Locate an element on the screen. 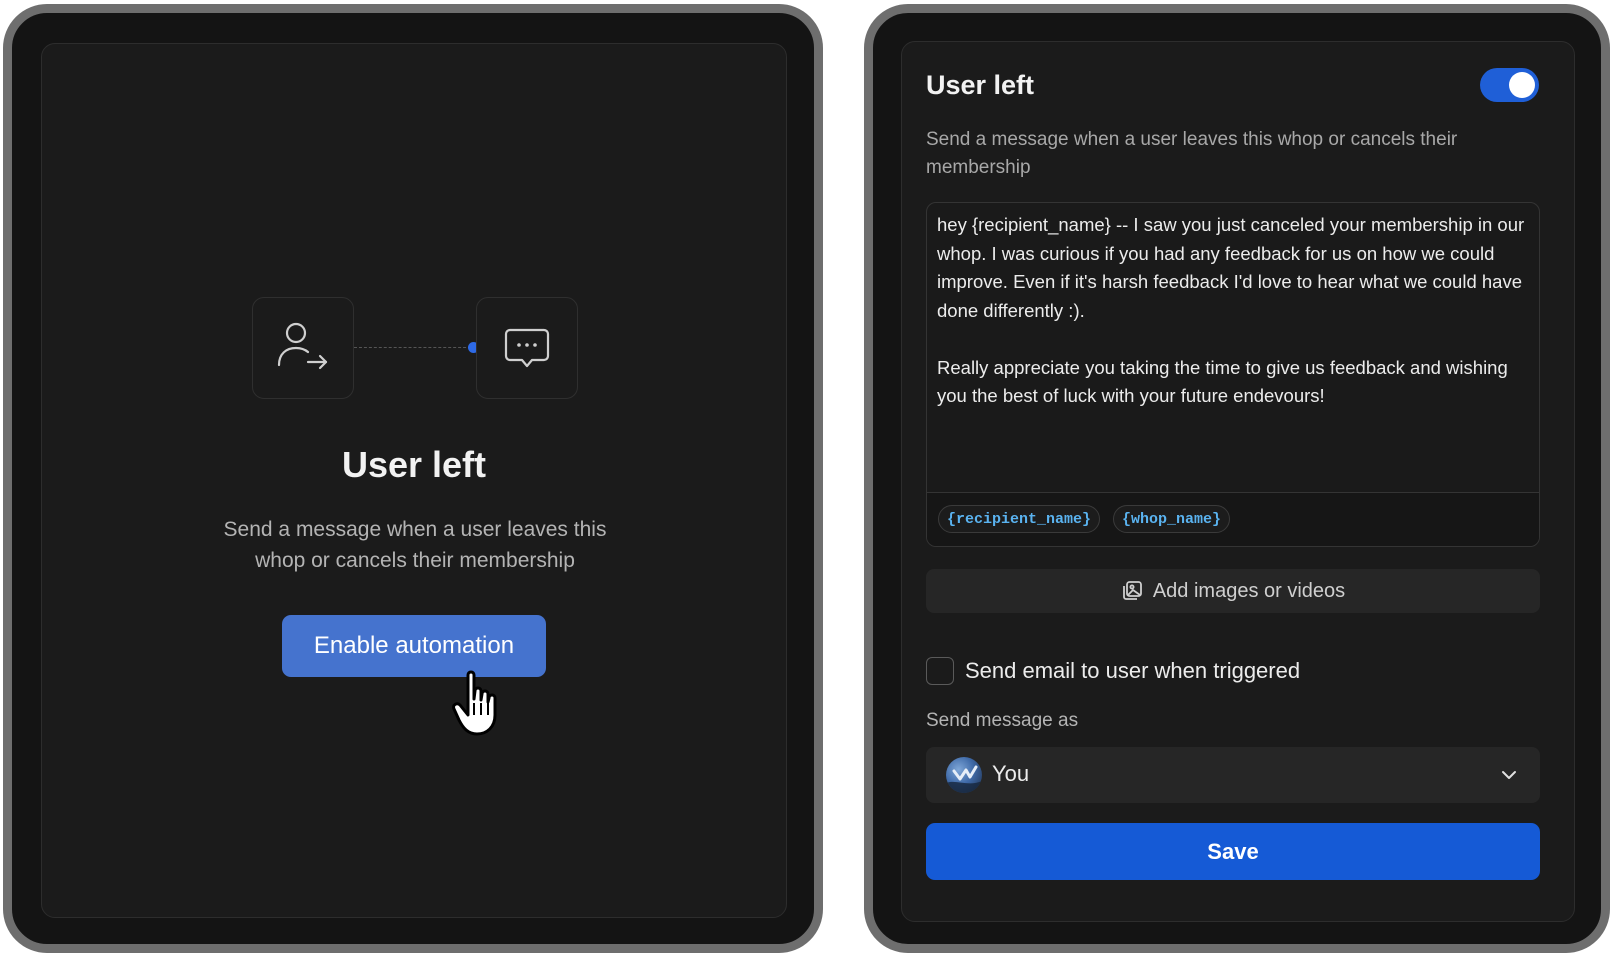 This screenshot has height=957, width=1613. user-leave-icon is located at coordinates (302, 346).